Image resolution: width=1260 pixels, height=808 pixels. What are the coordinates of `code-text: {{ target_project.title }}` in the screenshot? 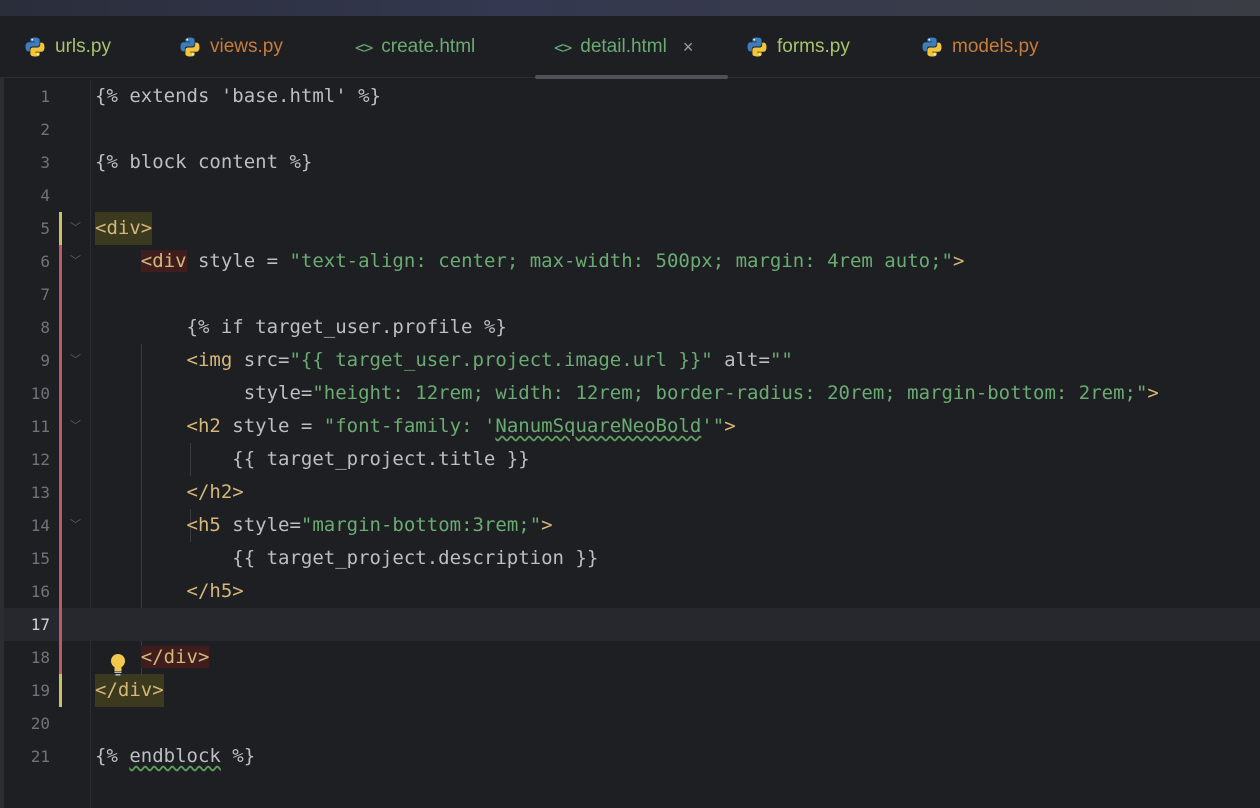 It's located at (312, 459).